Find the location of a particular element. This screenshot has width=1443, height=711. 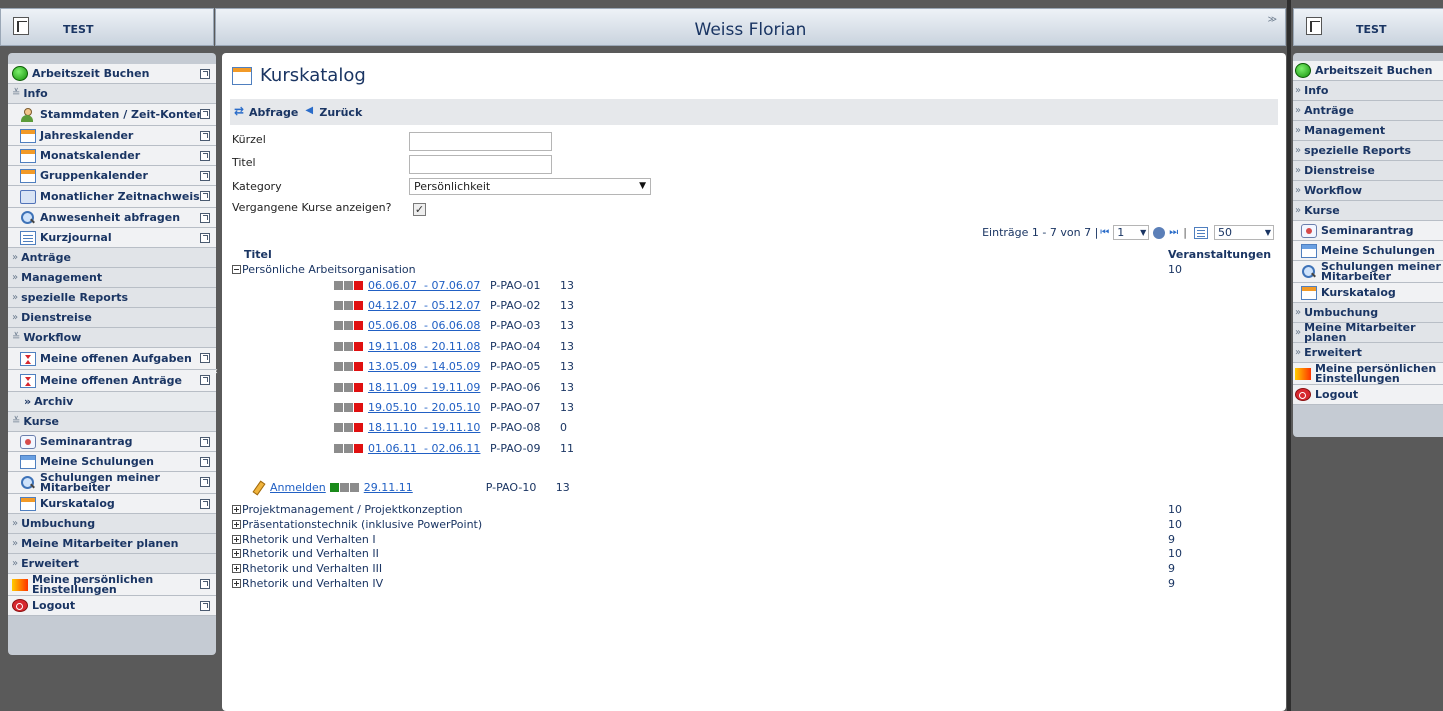

past-courses-checkbox: ✓ is located at coordinates (419, 209).